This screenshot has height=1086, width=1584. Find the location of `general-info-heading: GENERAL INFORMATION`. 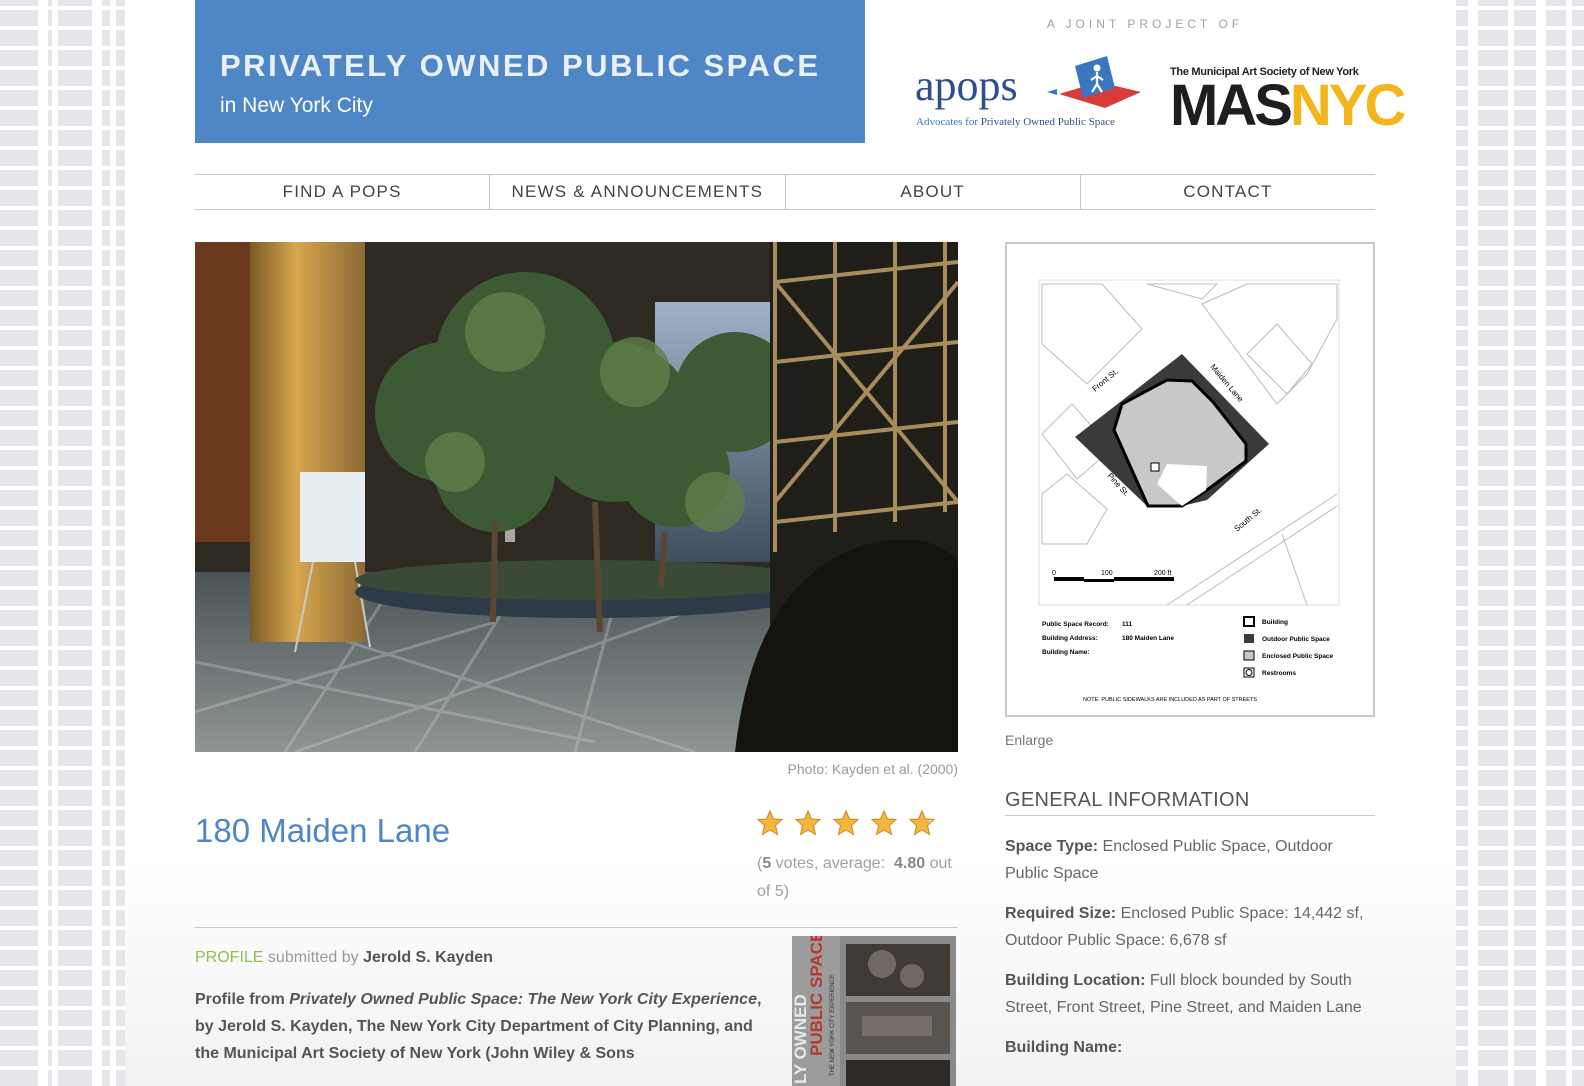

general-info-heading: GENERAL INFORMATION is located at coordinates (1190, 802).